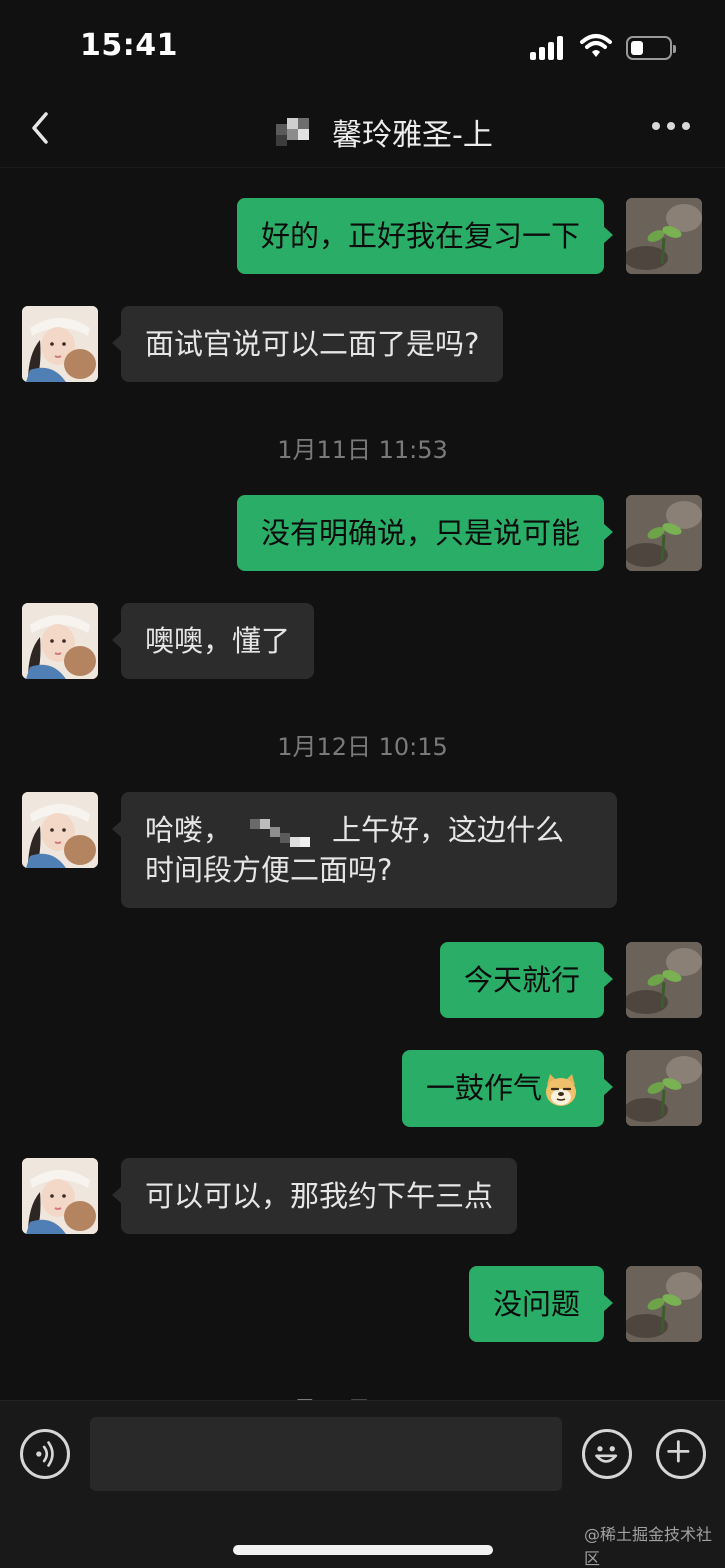 The height and width of the screenshot is (1568, 725). What do you see at coordinates (362, 48) in the screenshot?
I see `status-bar: 15:41` at bounding box center [362, 48].